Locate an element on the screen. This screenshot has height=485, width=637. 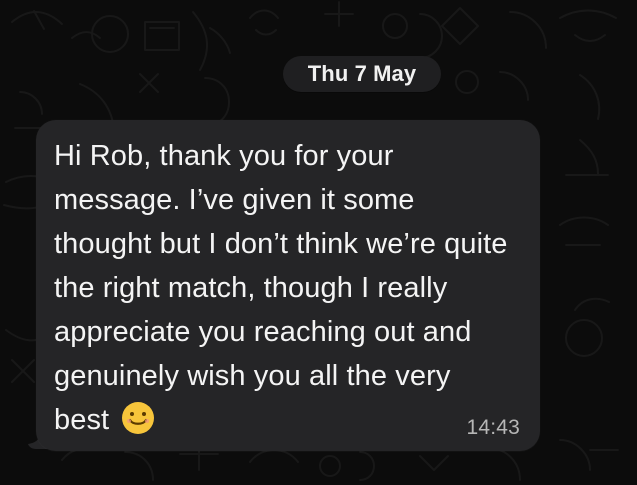
message-time: 14:43 is located at coordinates (493, 427).